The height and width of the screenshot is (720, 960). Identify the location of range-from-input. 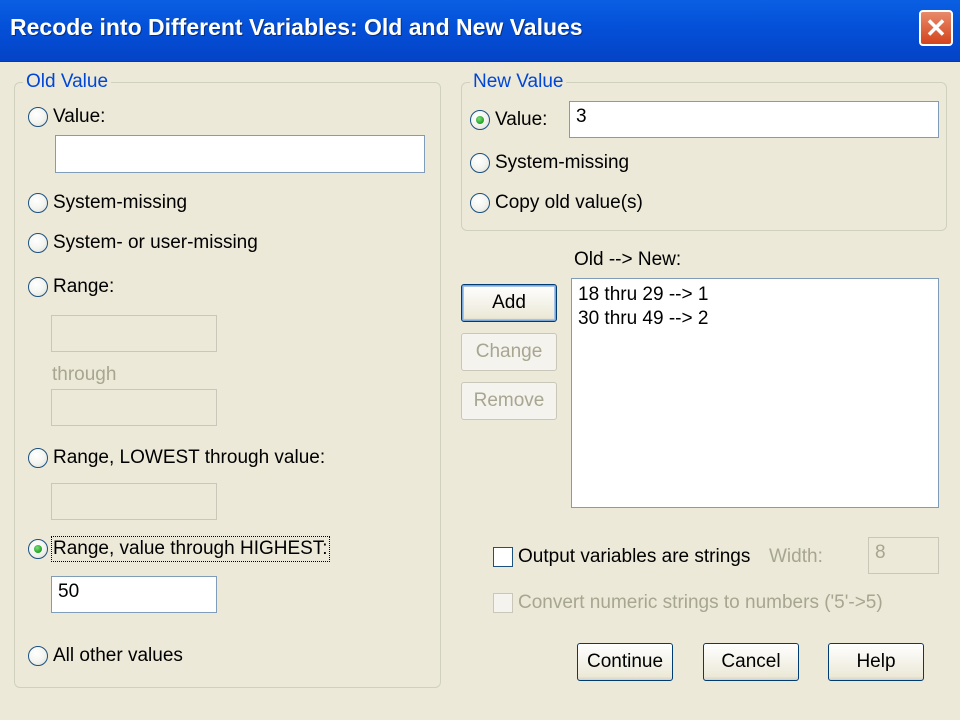
(134, 333).